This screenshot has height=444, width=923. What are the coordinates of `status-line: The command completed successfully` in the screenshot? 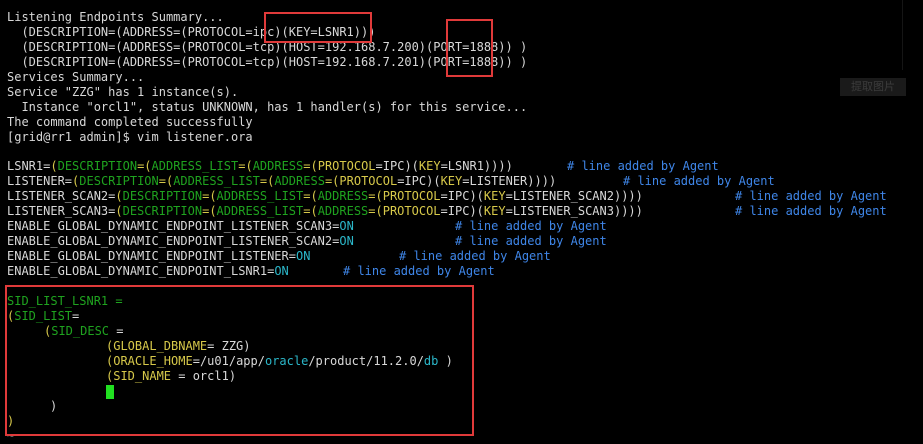 It's located at (130, 122).